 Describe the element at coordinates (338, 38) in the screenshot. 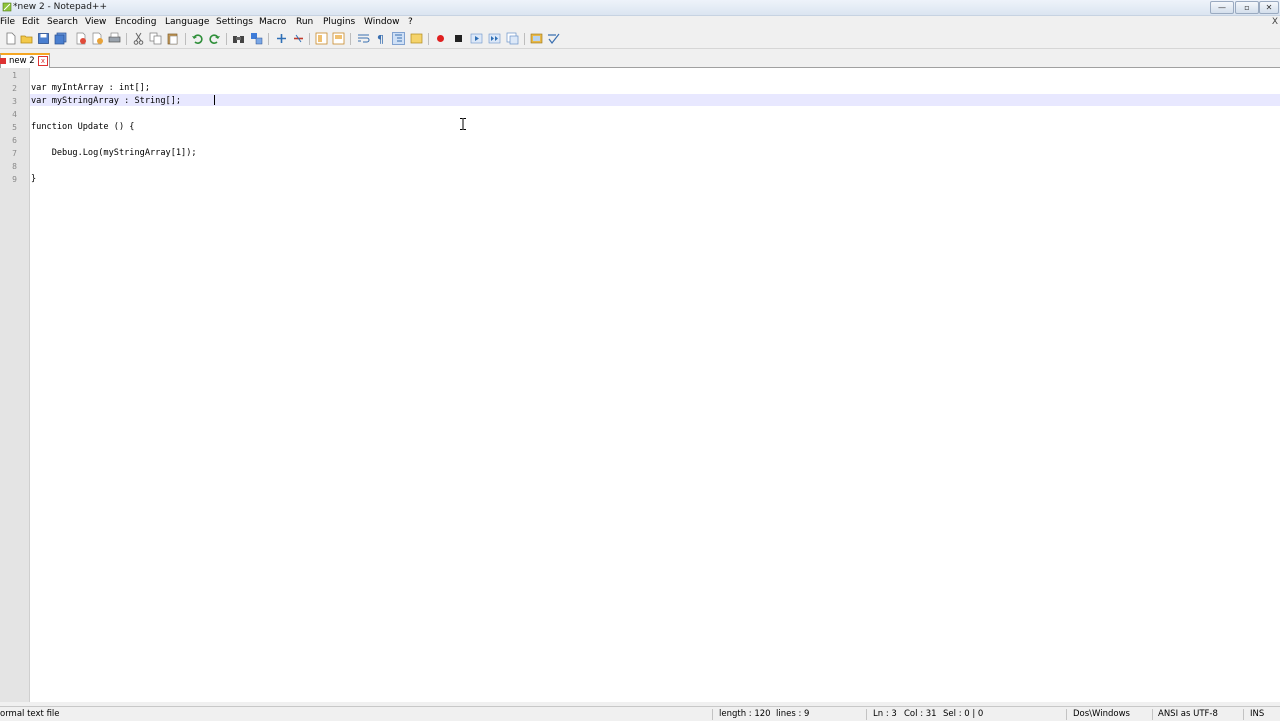

I see `sync-horizontal-icon` at that location.